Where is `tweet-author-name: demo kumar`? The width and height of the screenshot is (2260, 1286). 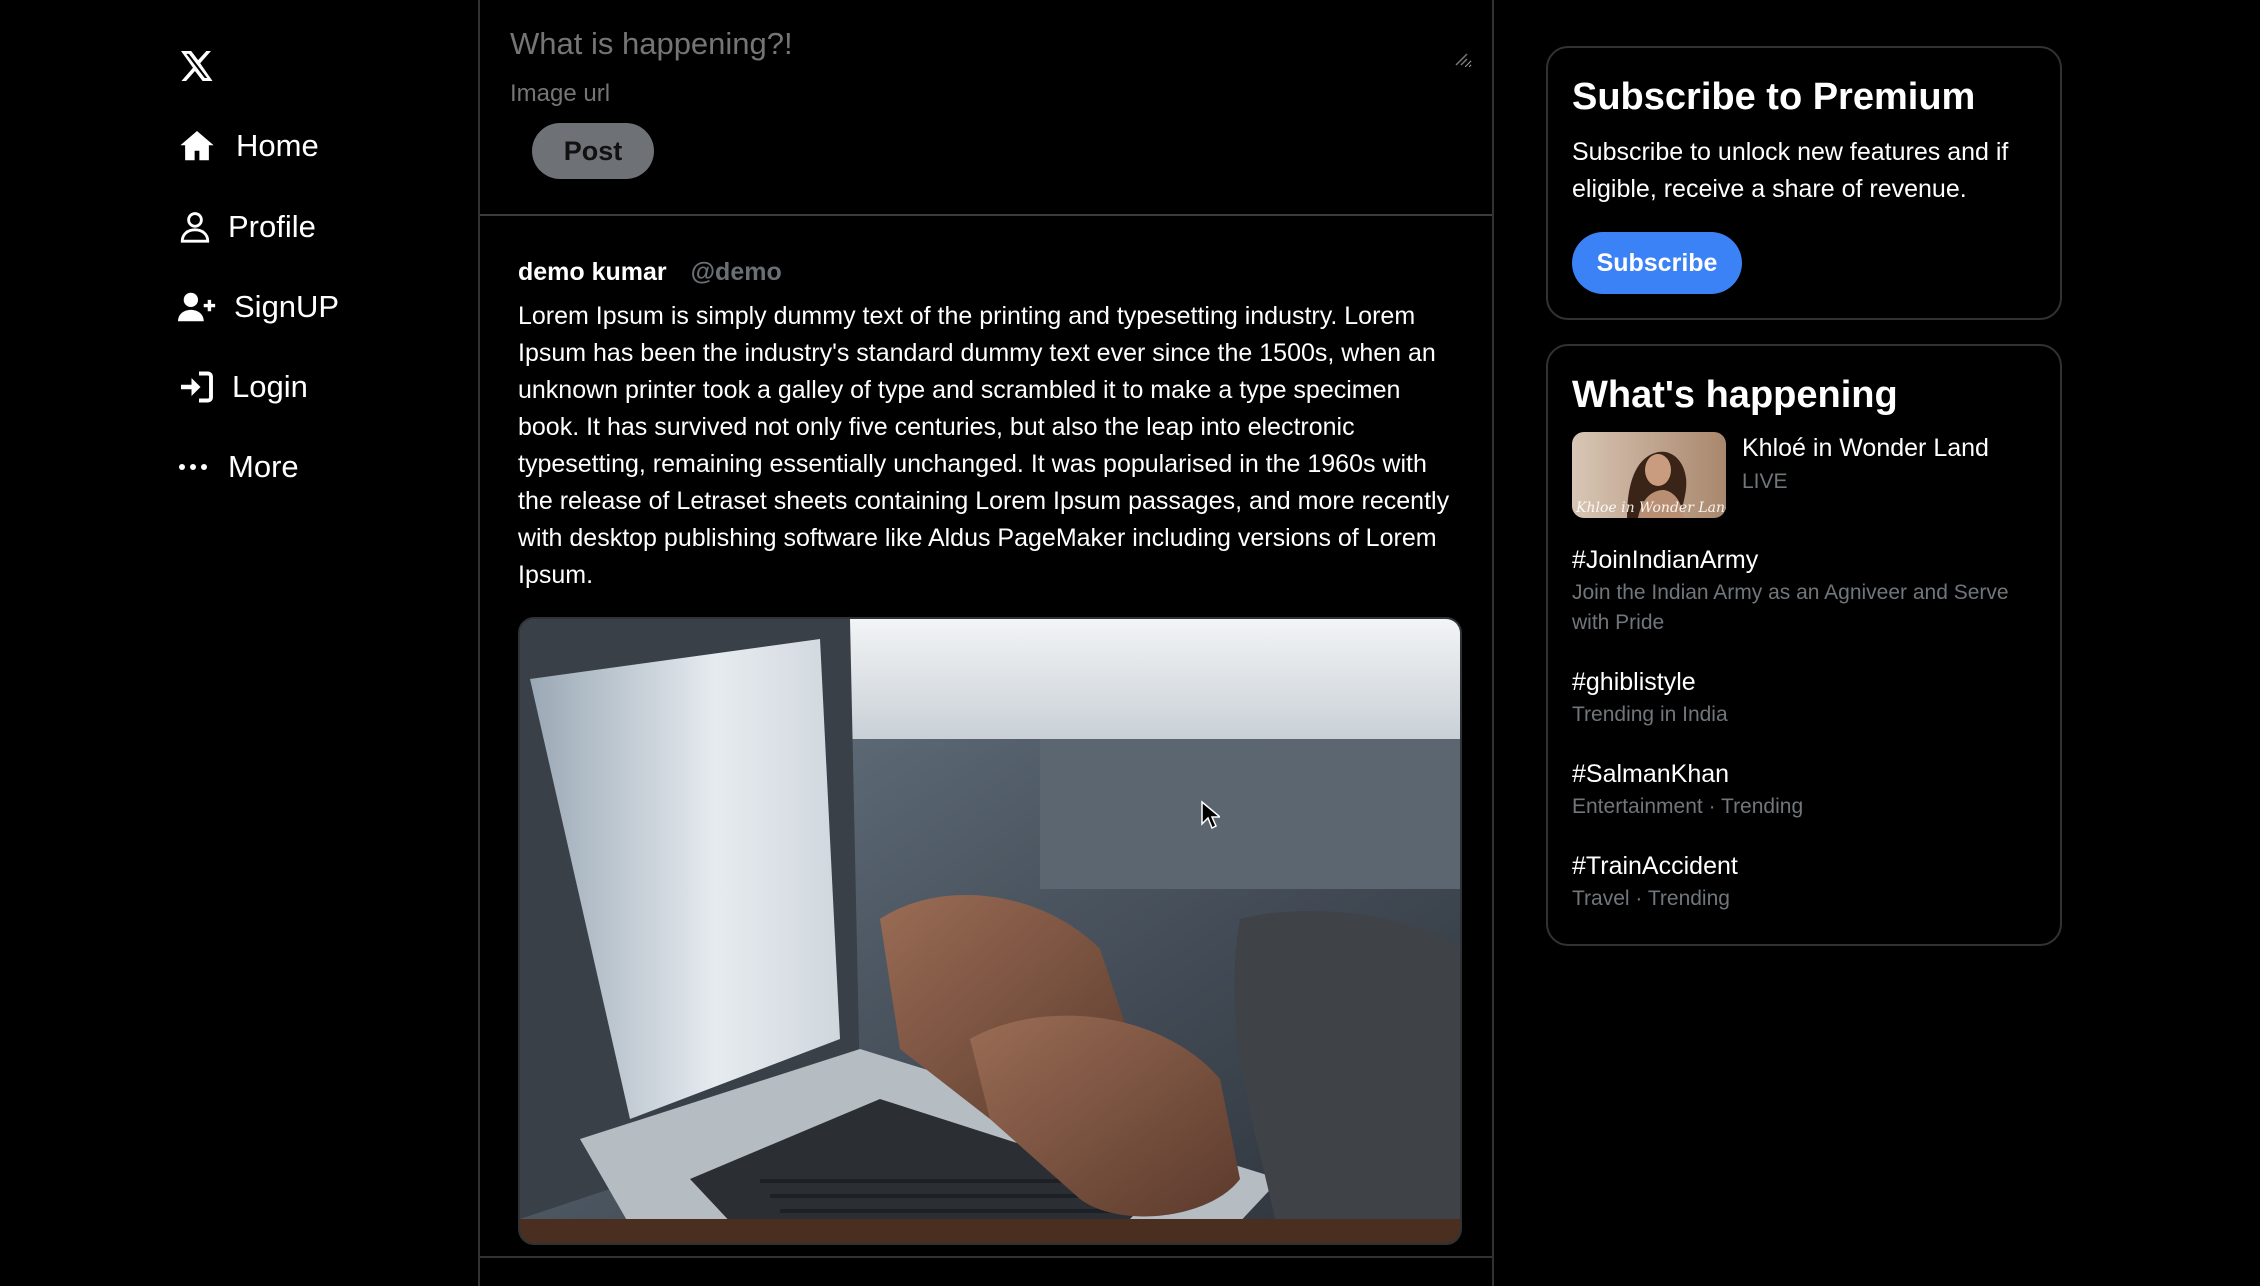 tweet-author-name: demo kumar is located at coordinates (592, 272).